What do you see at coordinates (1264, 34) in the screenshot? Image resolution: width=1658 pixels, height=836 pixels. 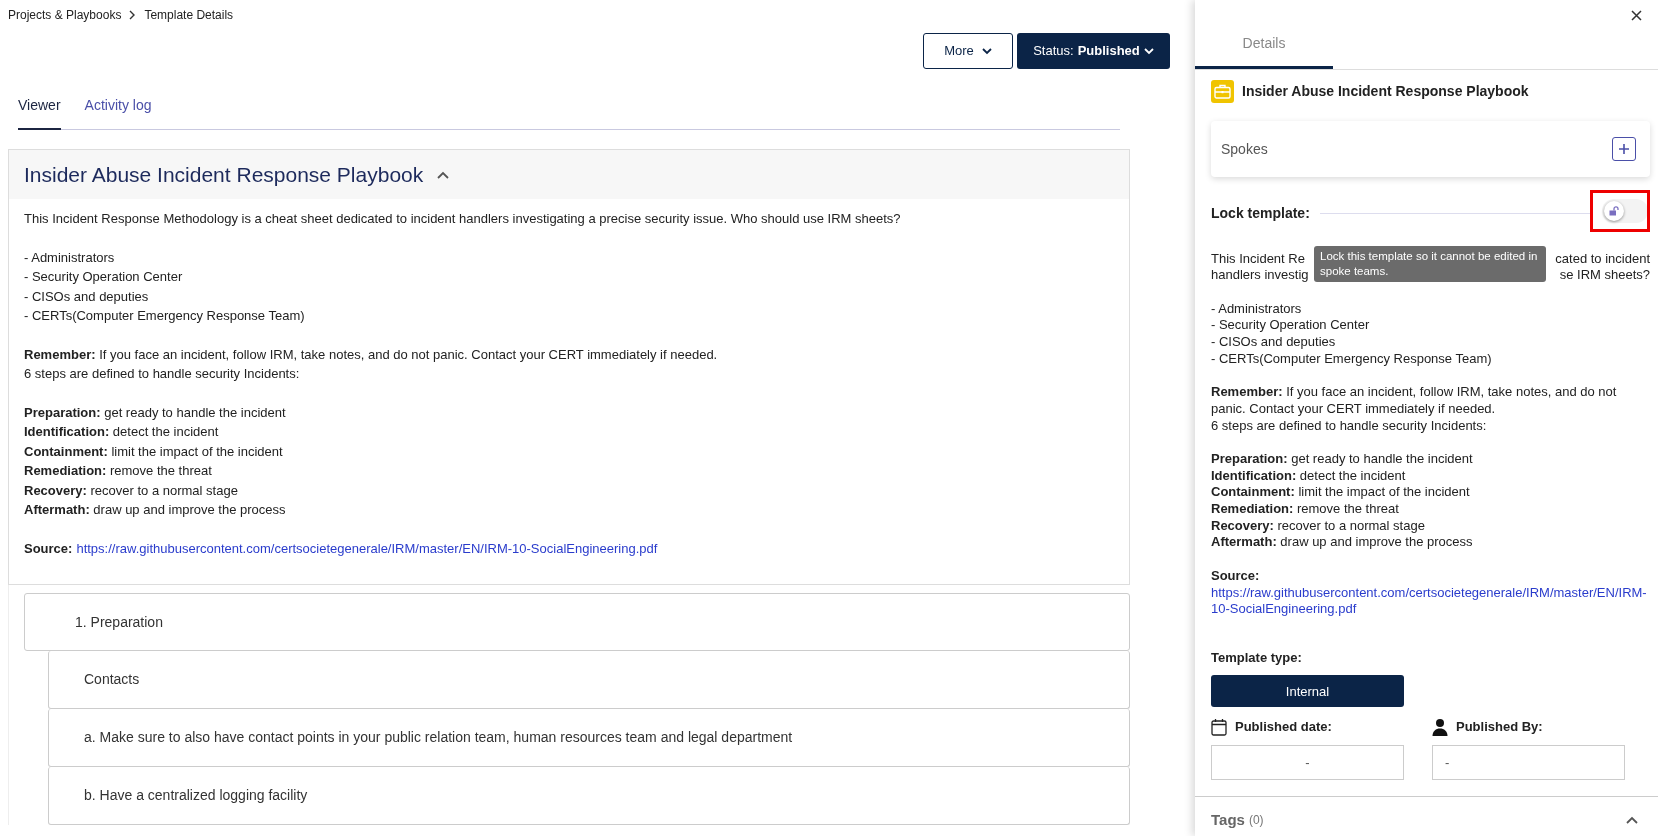 I see `tab: Details` at bounding box center [1264, 34].